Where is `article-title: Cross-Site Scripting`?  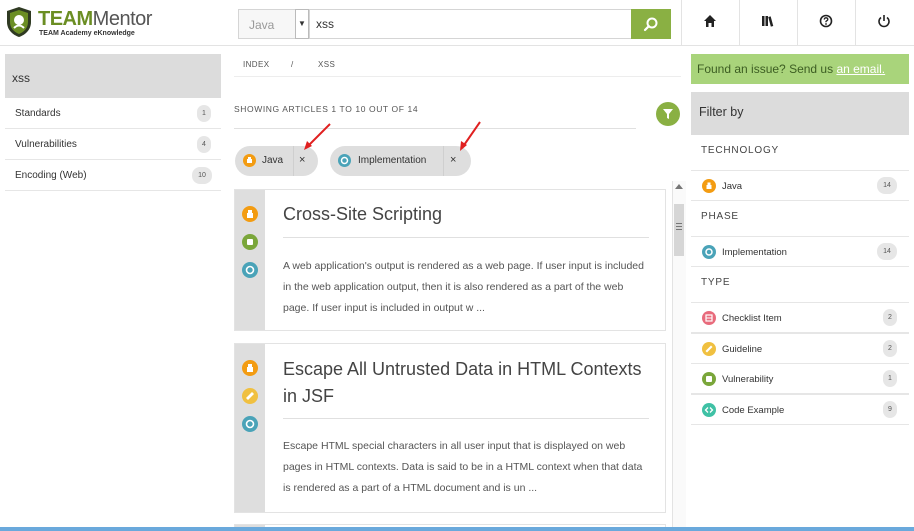 article-title: Cross-Site Scripting is located at coordinates (362, 214).